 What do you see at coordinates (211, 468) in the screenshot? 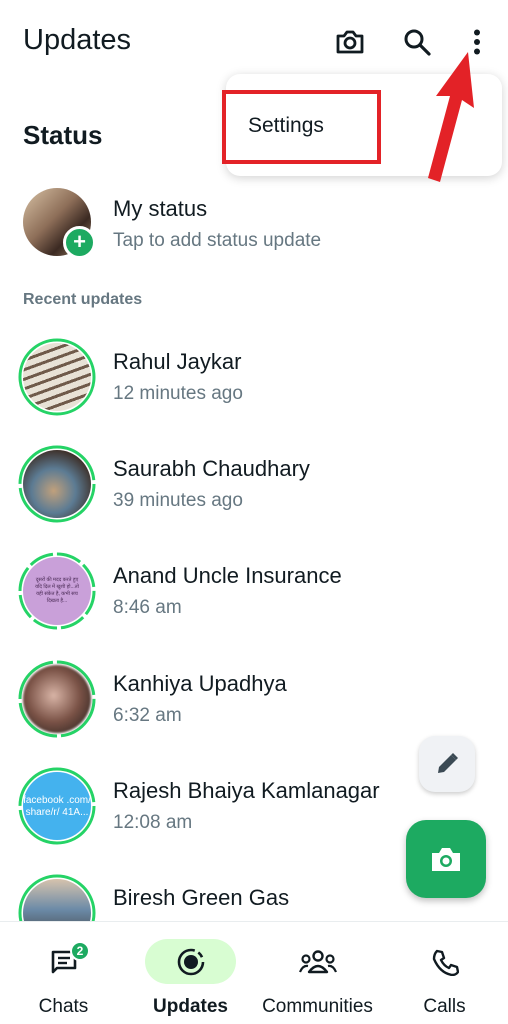
I see `contact-name: Saurabh Chaudhary` at bounding box center [211, 468].